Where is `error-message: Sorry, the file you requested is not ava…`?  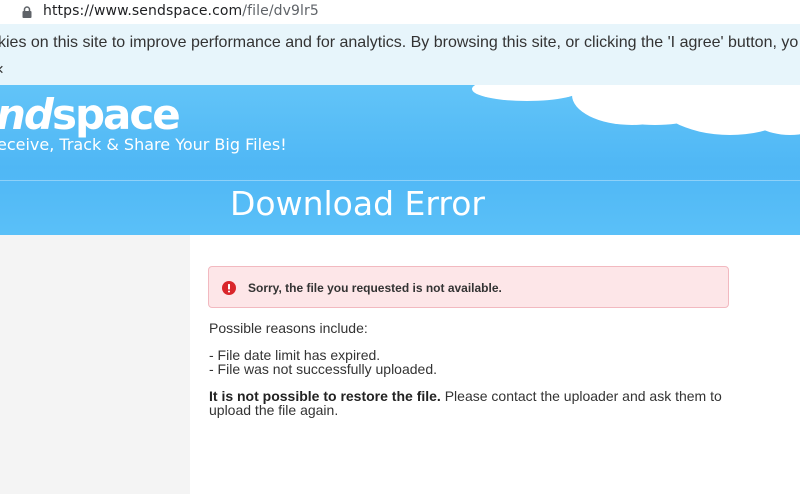 error-message: Sorry, the file you requested is not ava… is located at coordinates (375, 288).